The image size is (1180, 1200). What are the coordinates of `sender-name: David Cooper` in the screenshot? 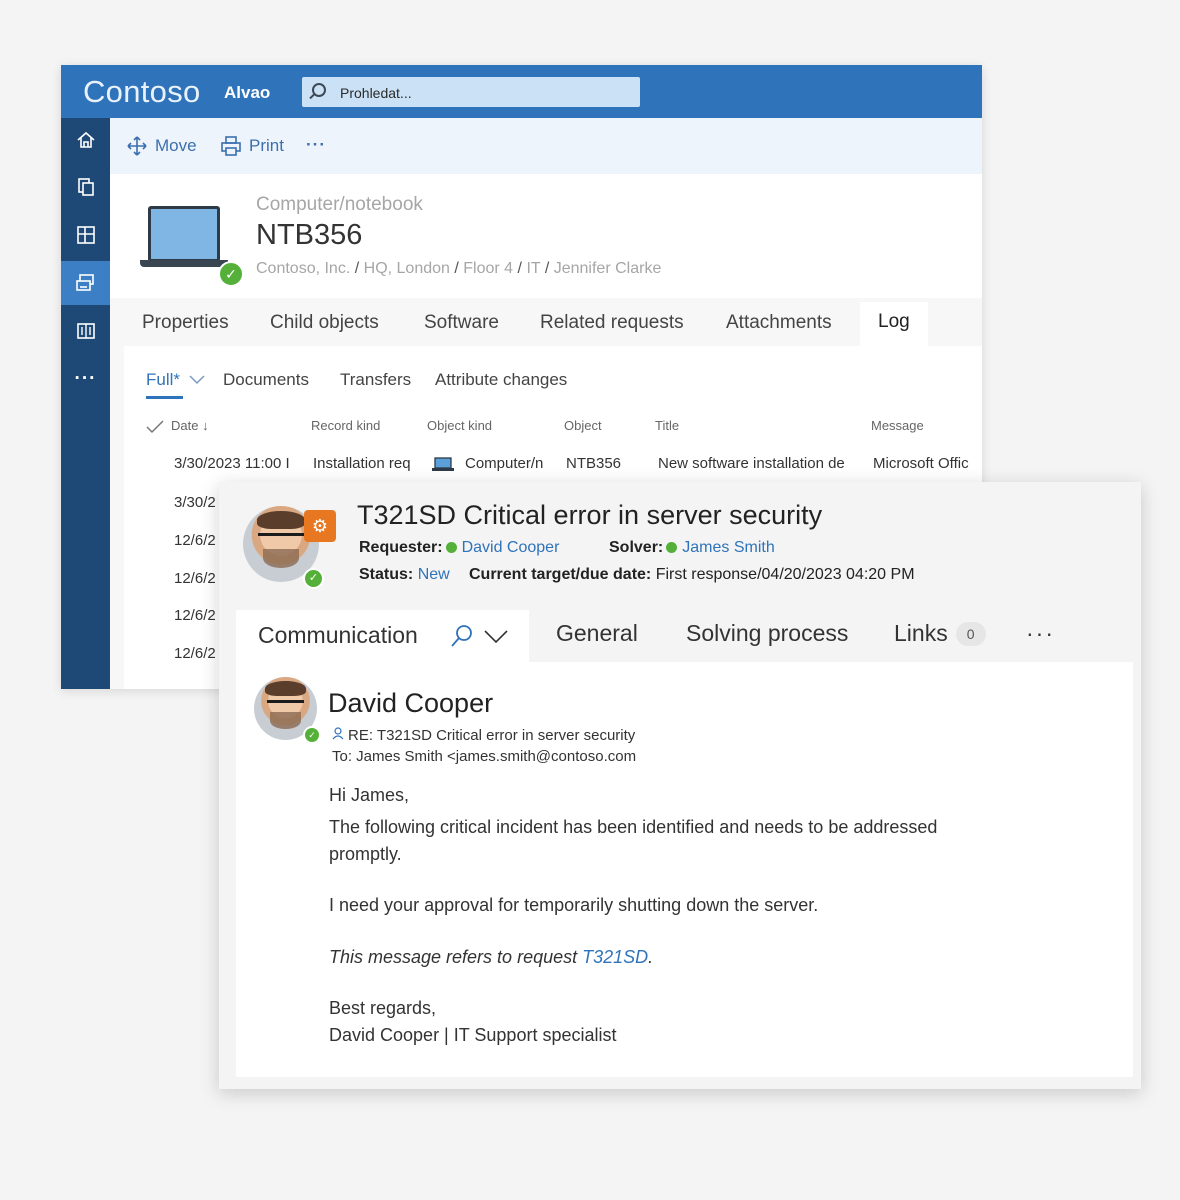 It's located at (411, 703).